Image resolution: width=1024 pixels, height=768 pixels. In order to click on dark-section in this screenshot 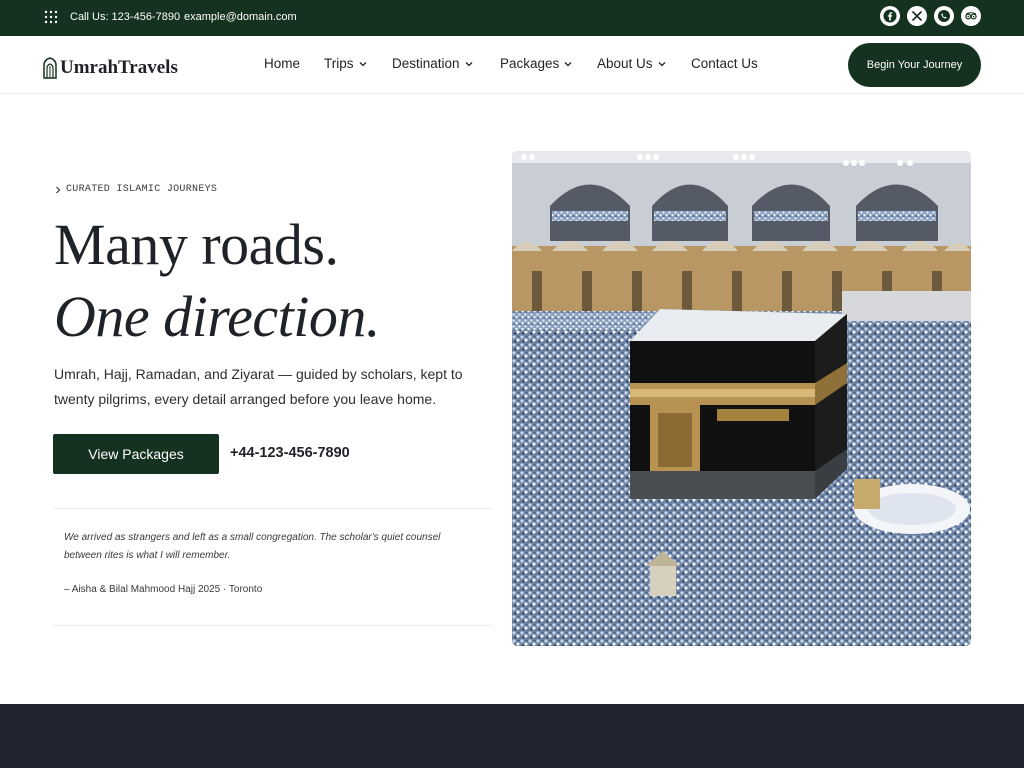, I will do `click(512, 736)`.